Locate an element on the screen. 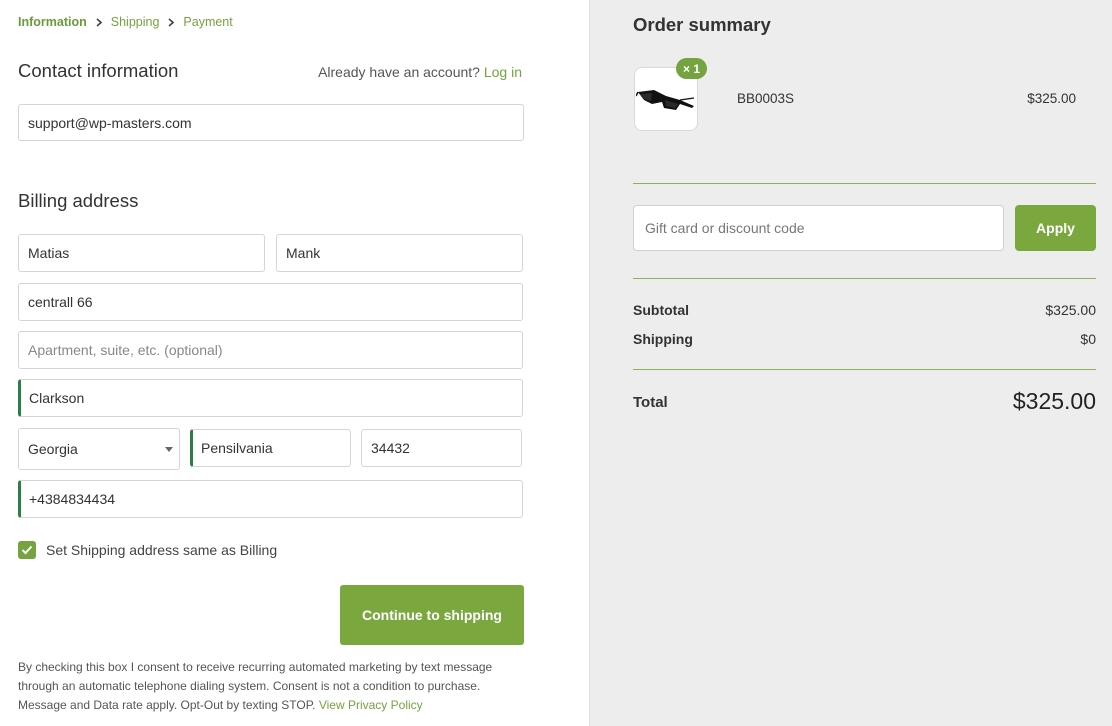 This screenshot has height=726, width=1112. country-select: Georgia is located at coordinates (99, 449).